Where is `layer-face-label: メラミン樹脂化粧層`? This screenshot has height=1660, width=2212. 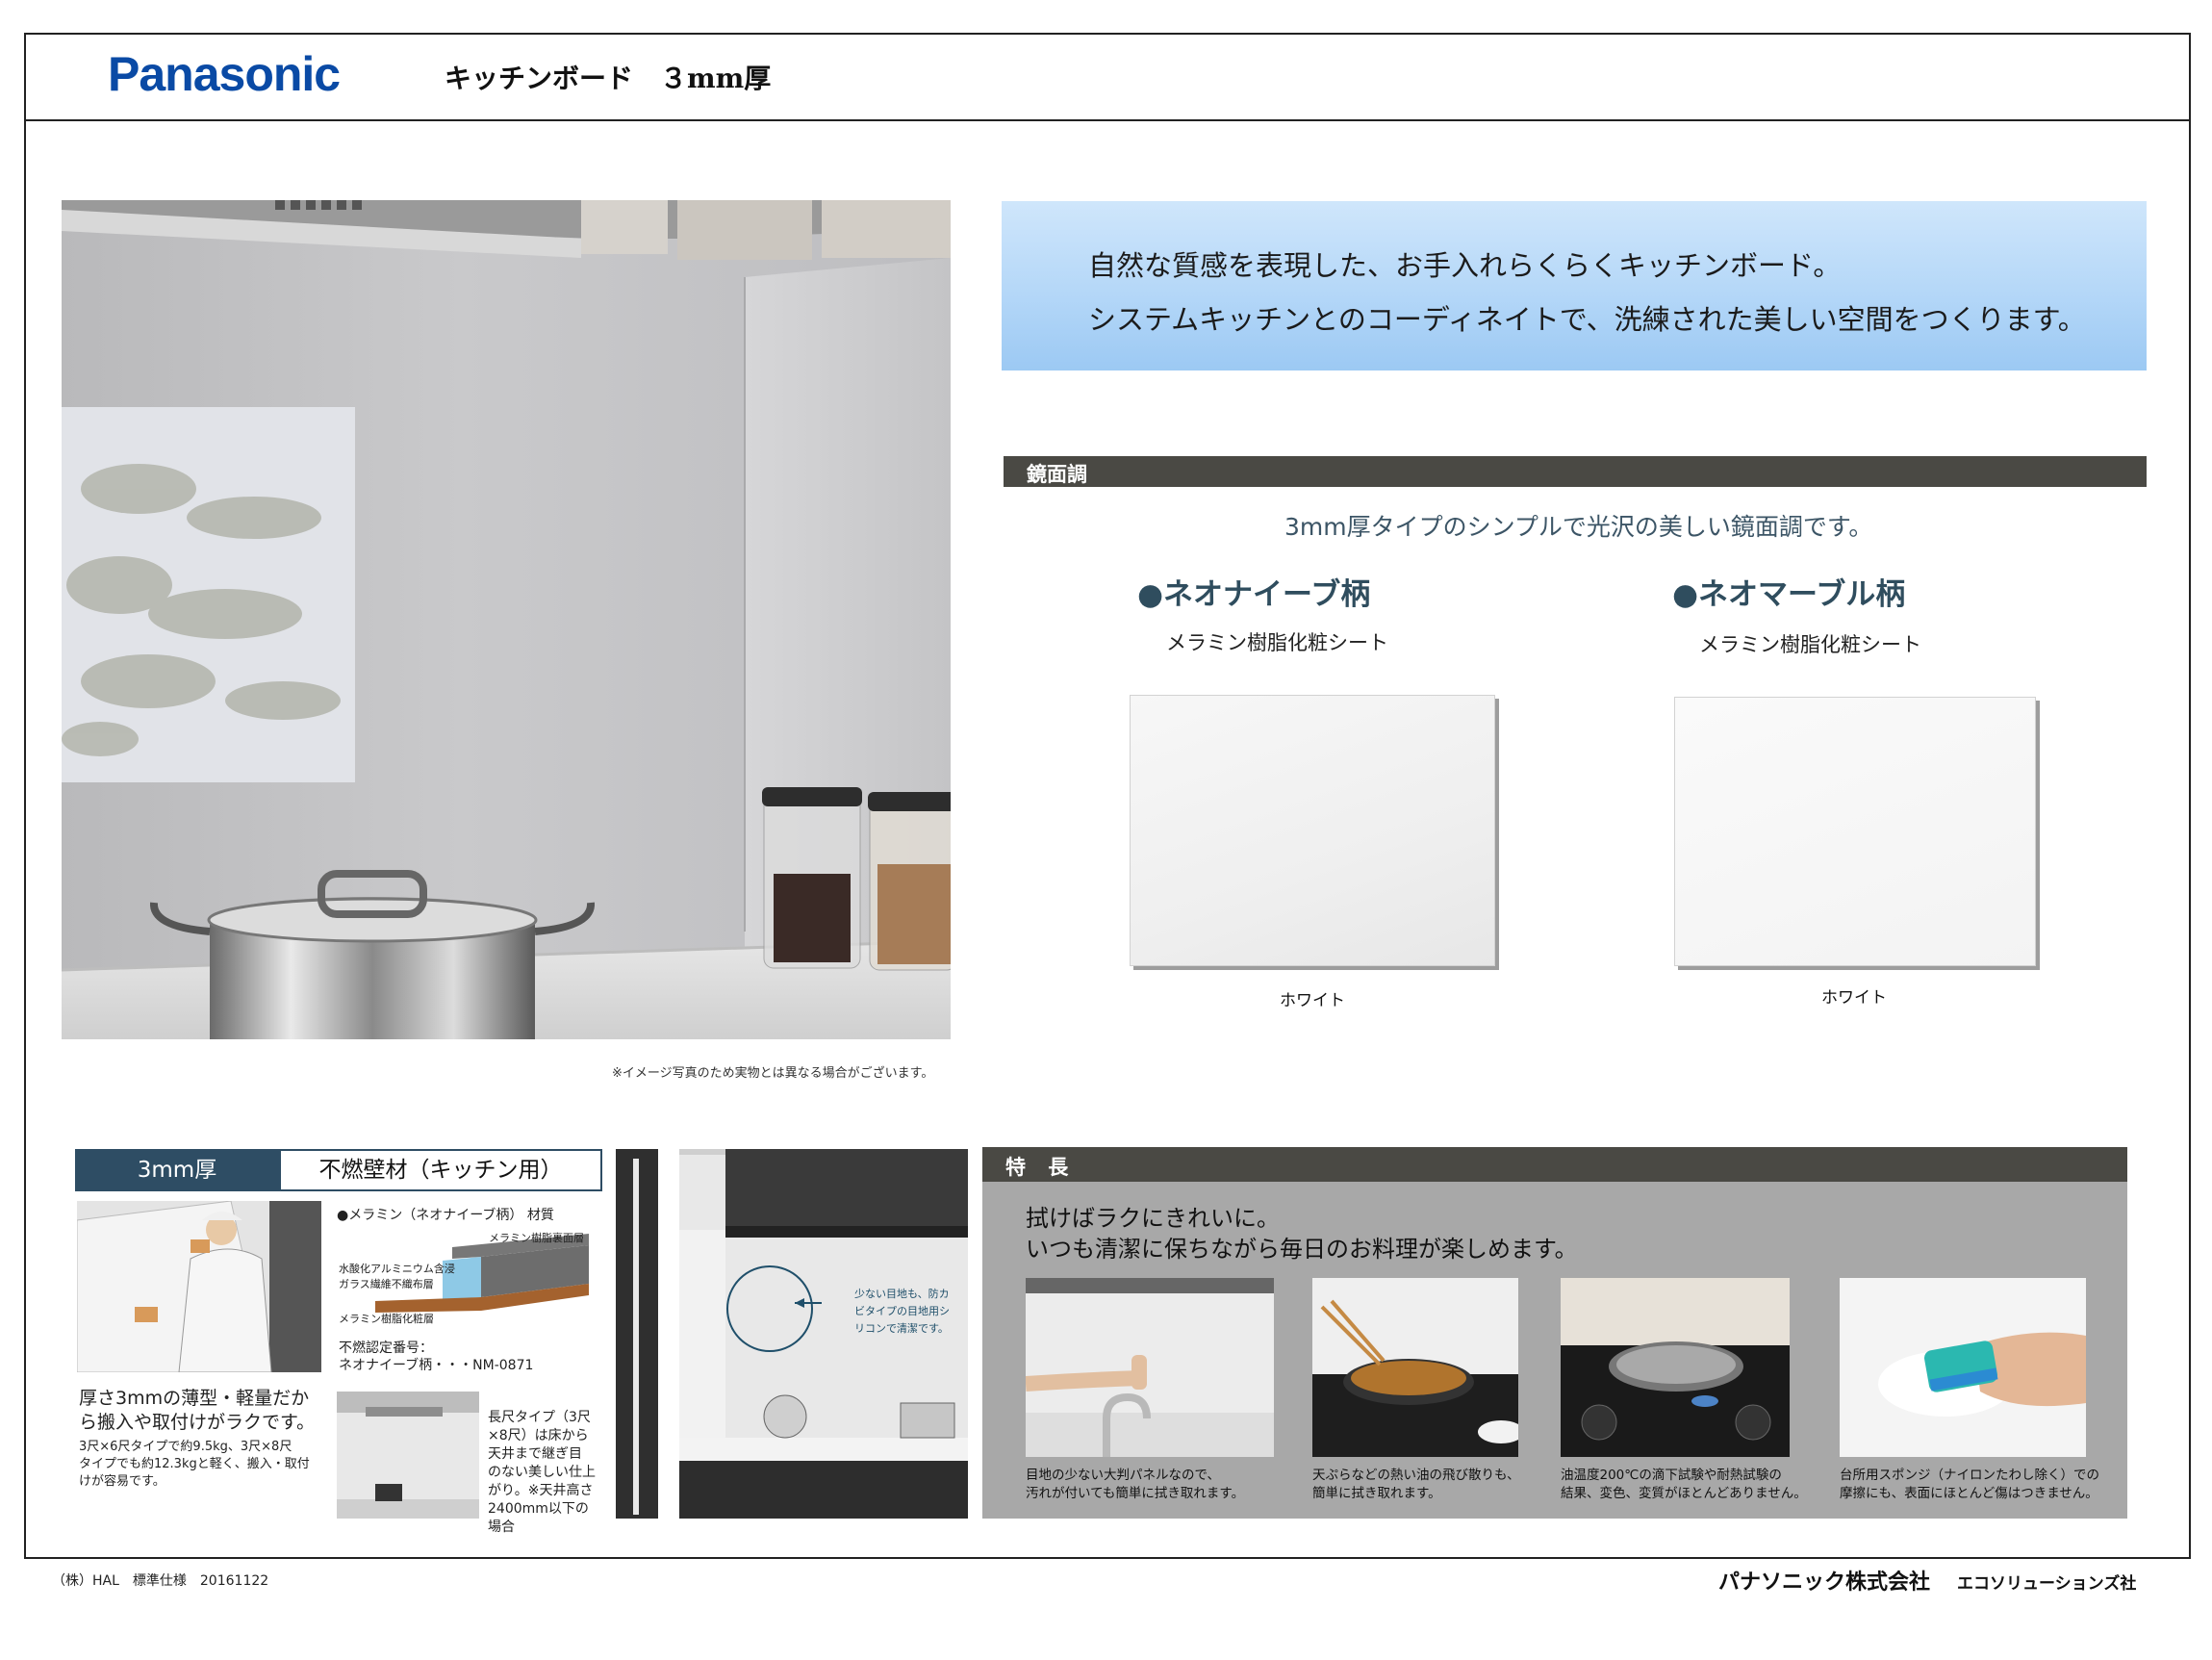
layer-face-label: メラミン樹脂化粧層 is located at coordinates (386, 1319).